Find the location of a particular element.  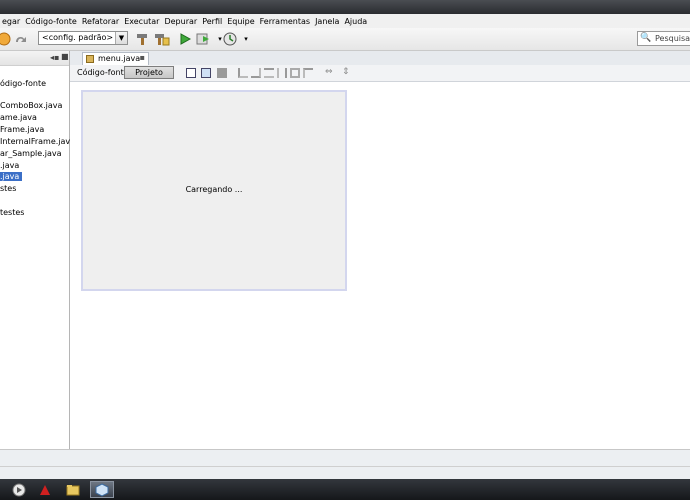

pdf-reader-icon is located at coordinates (45, 489).